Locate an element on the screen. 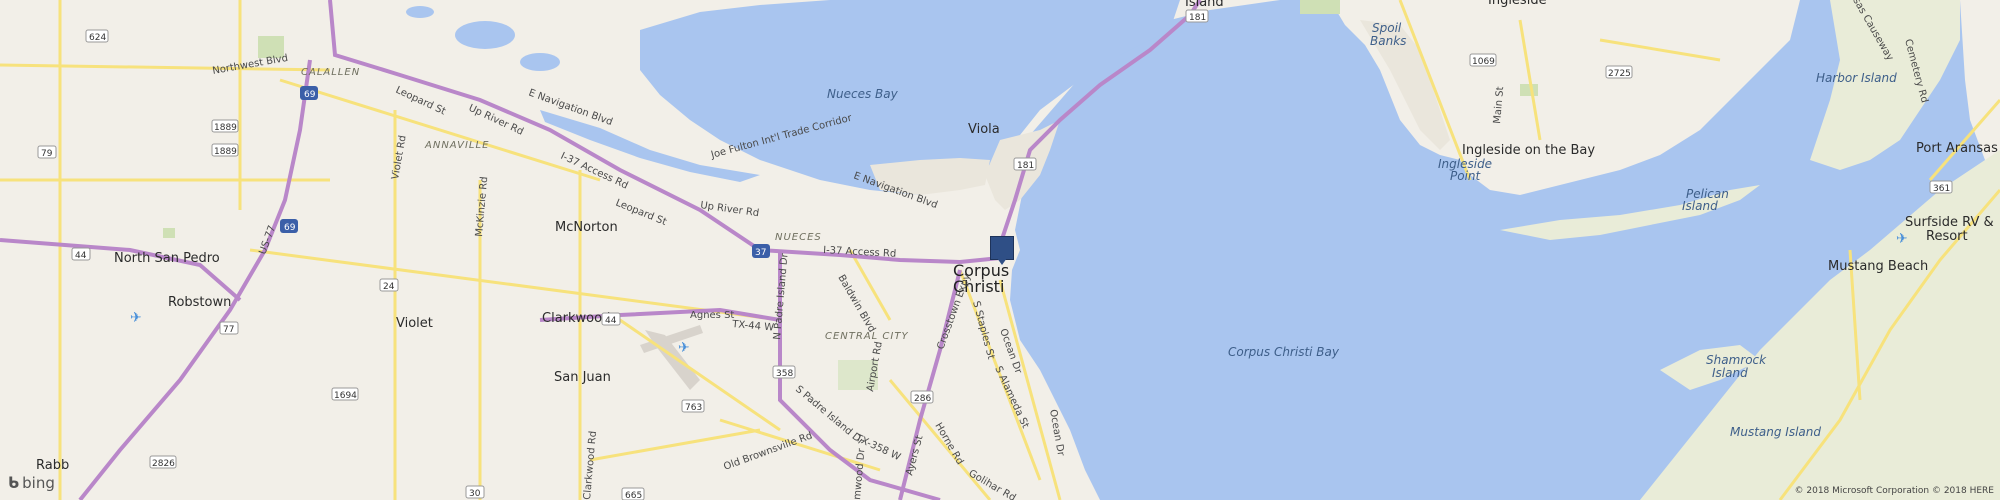 This screenshot has height=500, width=2000. airport-icon-mustang: ✈ is located at coordinates (1902, 239).